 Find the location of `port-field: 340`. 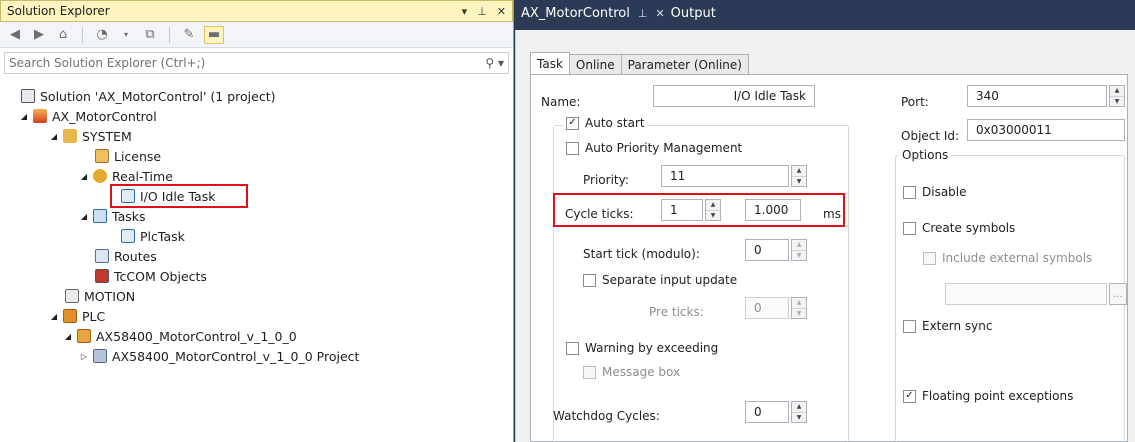

port-field: 340 is located at coordinates (1037, 96).